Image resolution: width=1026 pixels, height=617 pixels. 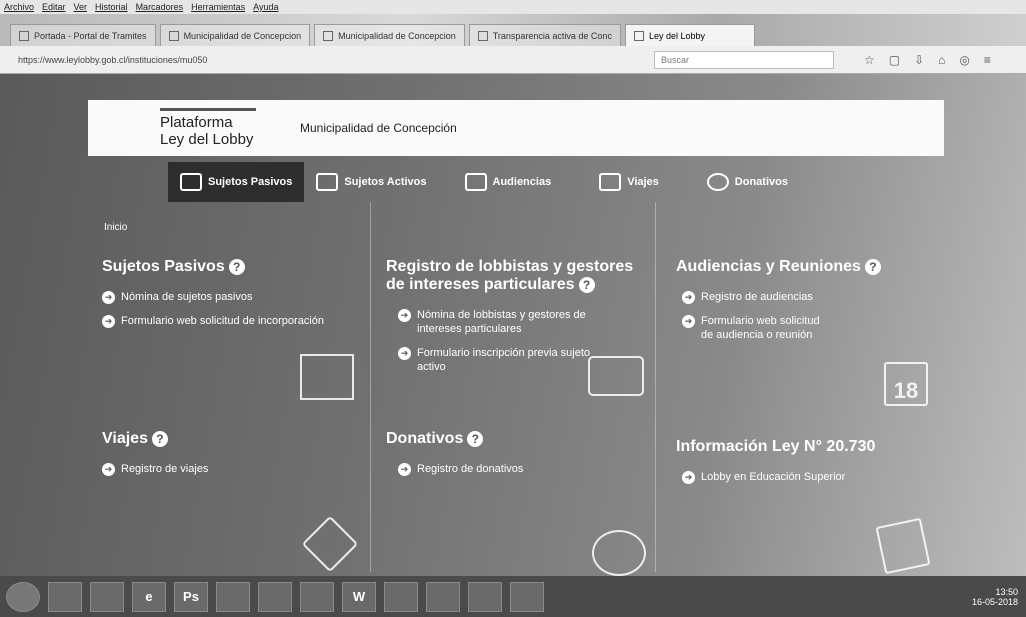 I want to click on shield-icon: ◎, so click(x=964, y=60).